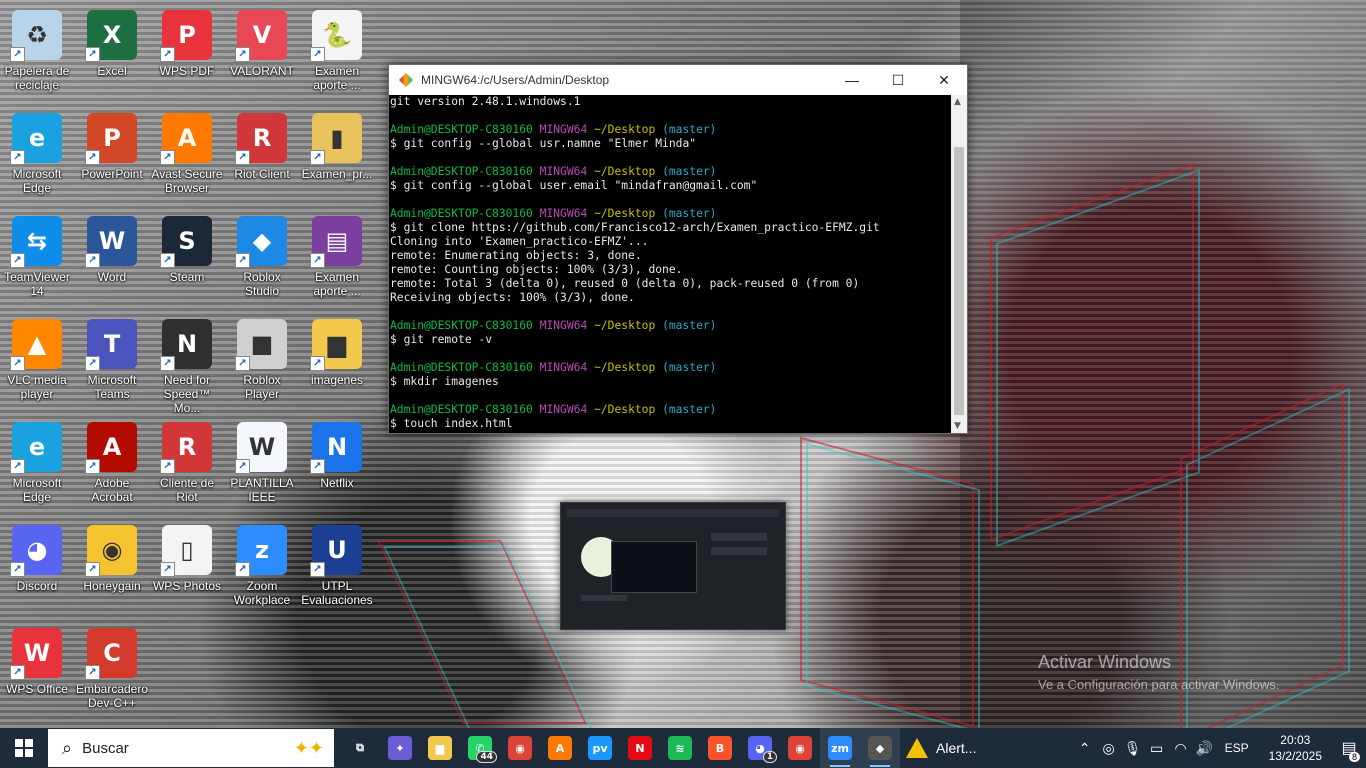  I want to click on desktop-icon: ◆ ↗ Roblox Studio, so click(262, 258).